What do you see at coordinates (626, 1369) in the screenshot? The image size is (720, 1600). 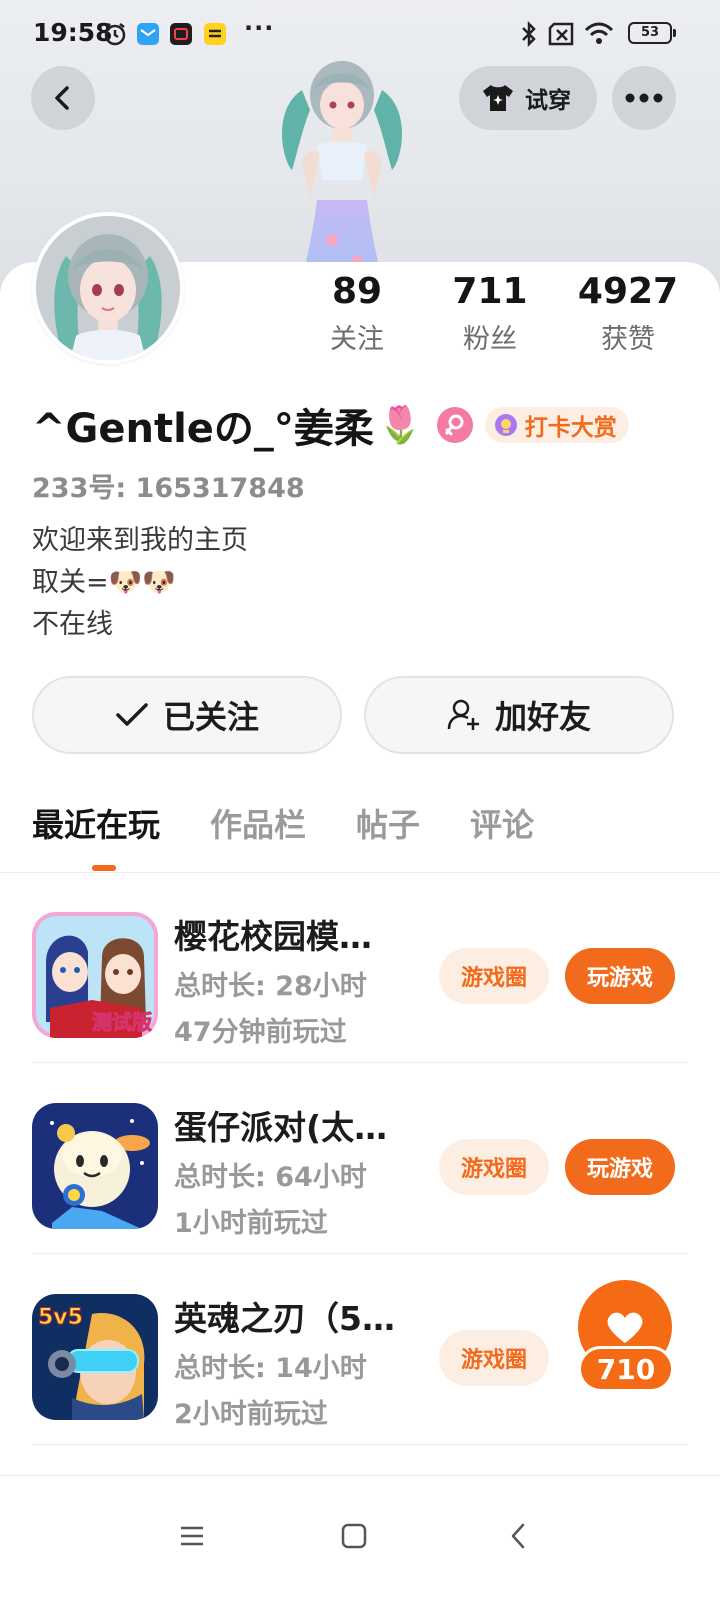 I see `like-count: 710` at bounding box center [626, 1369].